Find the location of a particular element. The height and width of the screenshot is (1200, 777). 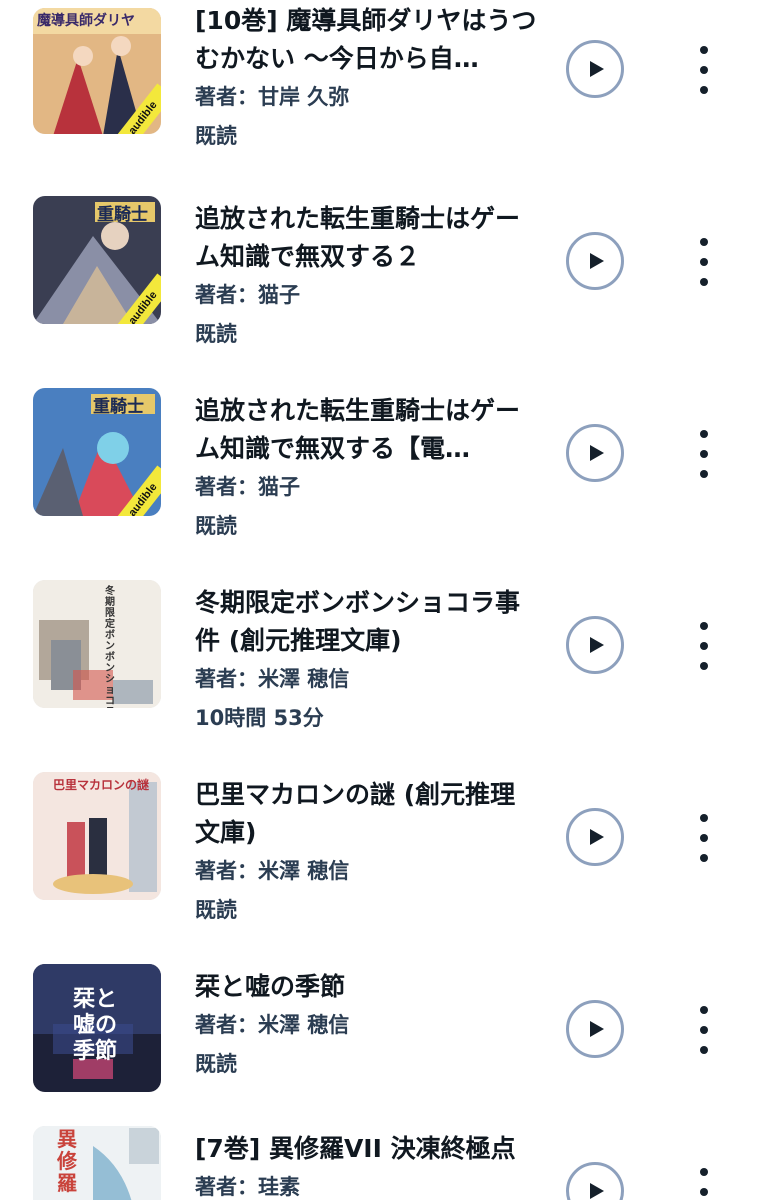

item-text: 巴里マカロンの謎 (創元推理文庫) 著者：米澤 穂信 既読 is located at coordinates (367, 853).